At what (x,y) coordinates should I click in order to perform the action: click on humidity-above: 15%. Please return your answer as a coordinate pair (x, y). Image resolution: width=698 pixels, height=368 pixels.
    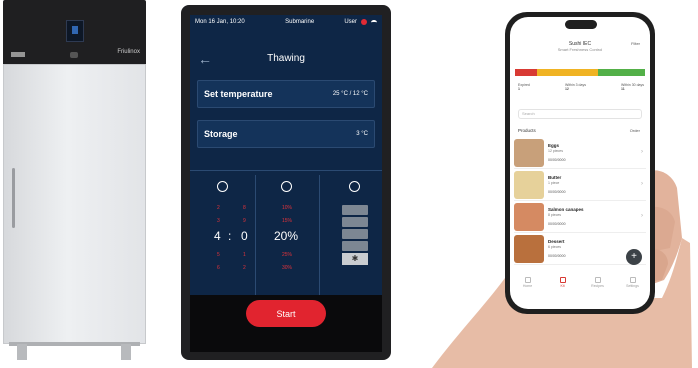
    Looking at the image, I should click on (287, 221).